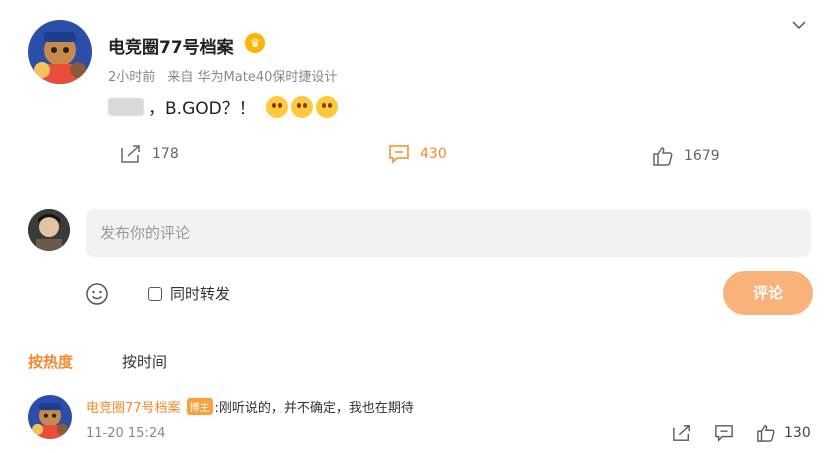 The image size is (831, 453). What do you see at coordinates (171, 45) in the screenshot?
I see `author-name: 电竞圈77号档案` at bounding box center [171, 45].